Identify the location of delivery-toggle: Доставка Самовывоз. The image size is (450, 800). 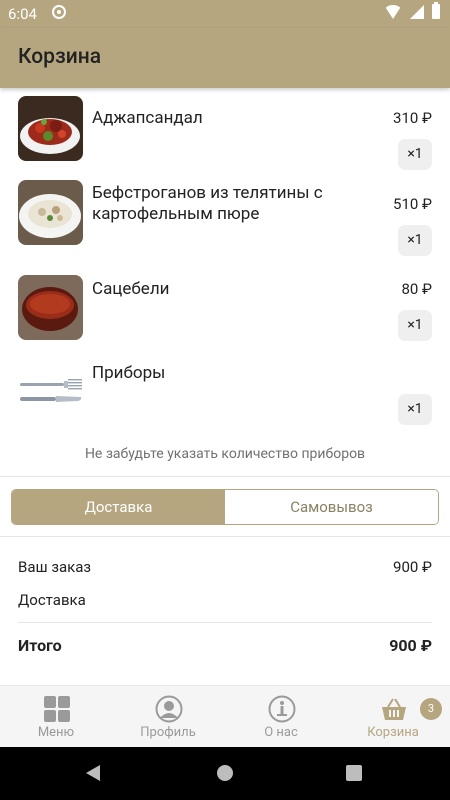
(225, 507).